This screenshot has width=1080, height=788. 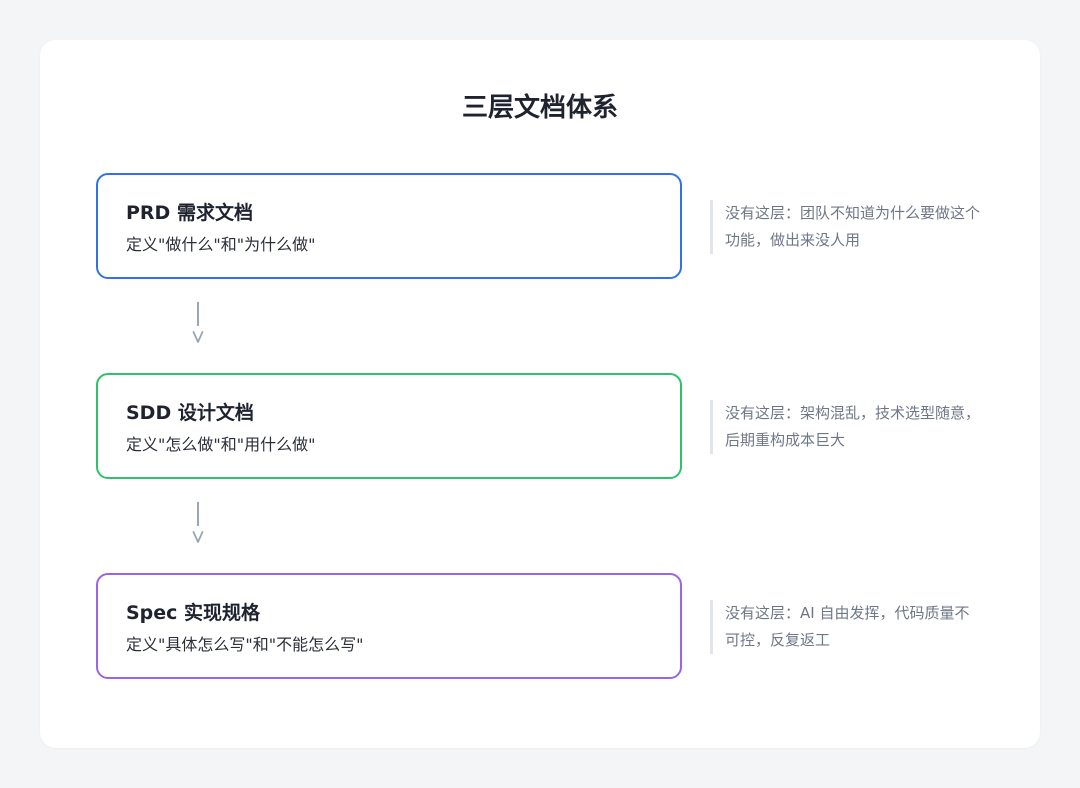 What do you see at coordinates (245, 644) in the screenshot?
I see `layer-definition-spec: 定义"具体怎么写"和"不能怎么写"` at bounding box center [245, 644].